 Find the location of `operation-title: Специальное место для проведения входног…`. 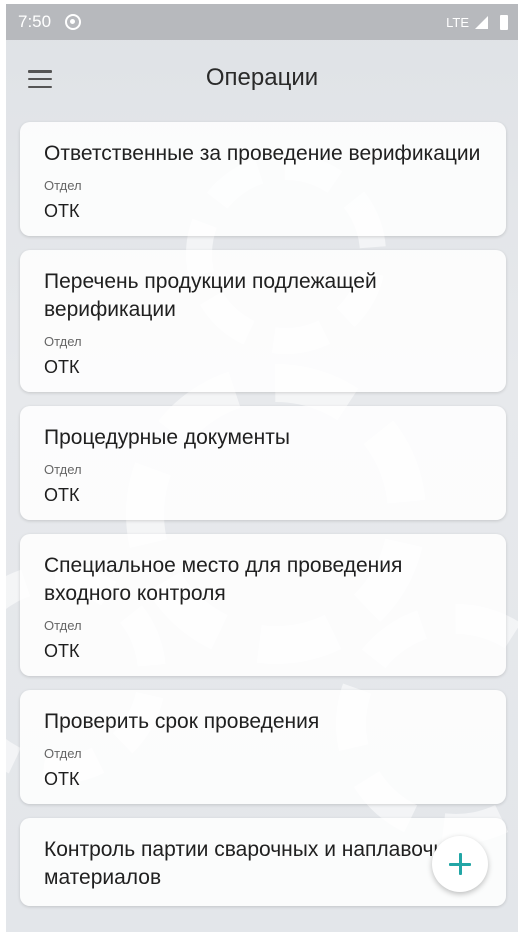

operation-title: Специальное место для проведения входног… is located at coordinates (223, 579).